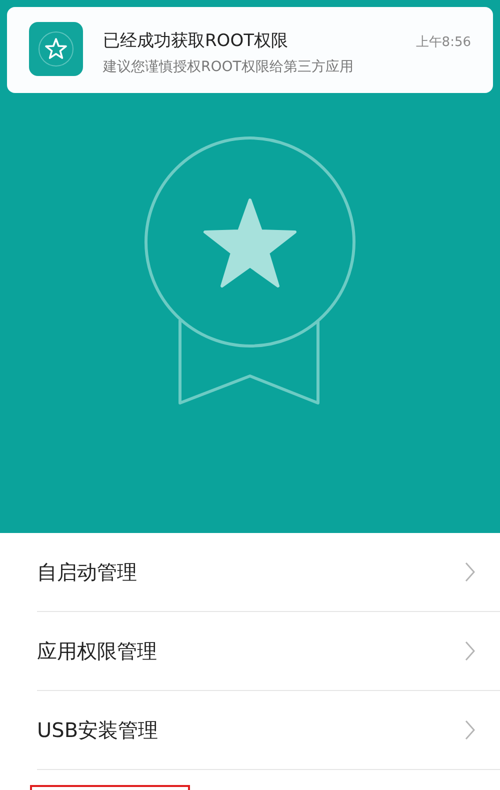 The image size is (500, 790). I want to click on notification-title: 已经成功获取ROOT权限, so click(195, 41).